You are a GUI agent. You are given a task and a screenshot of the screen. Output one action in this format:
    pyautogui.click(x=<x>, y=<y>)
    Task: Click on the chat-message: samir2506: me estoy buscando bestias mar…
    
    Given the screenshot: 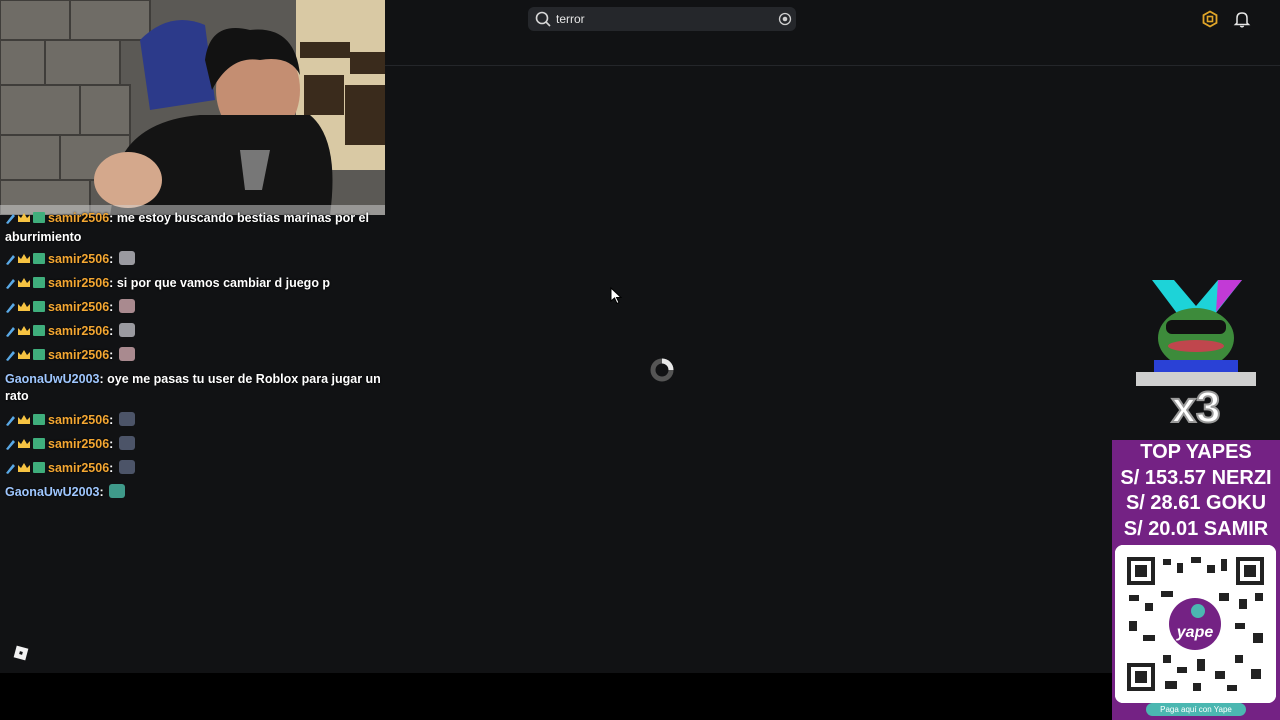 What is the action you would take?
    pyautogui.click(x=195, y=228)
    